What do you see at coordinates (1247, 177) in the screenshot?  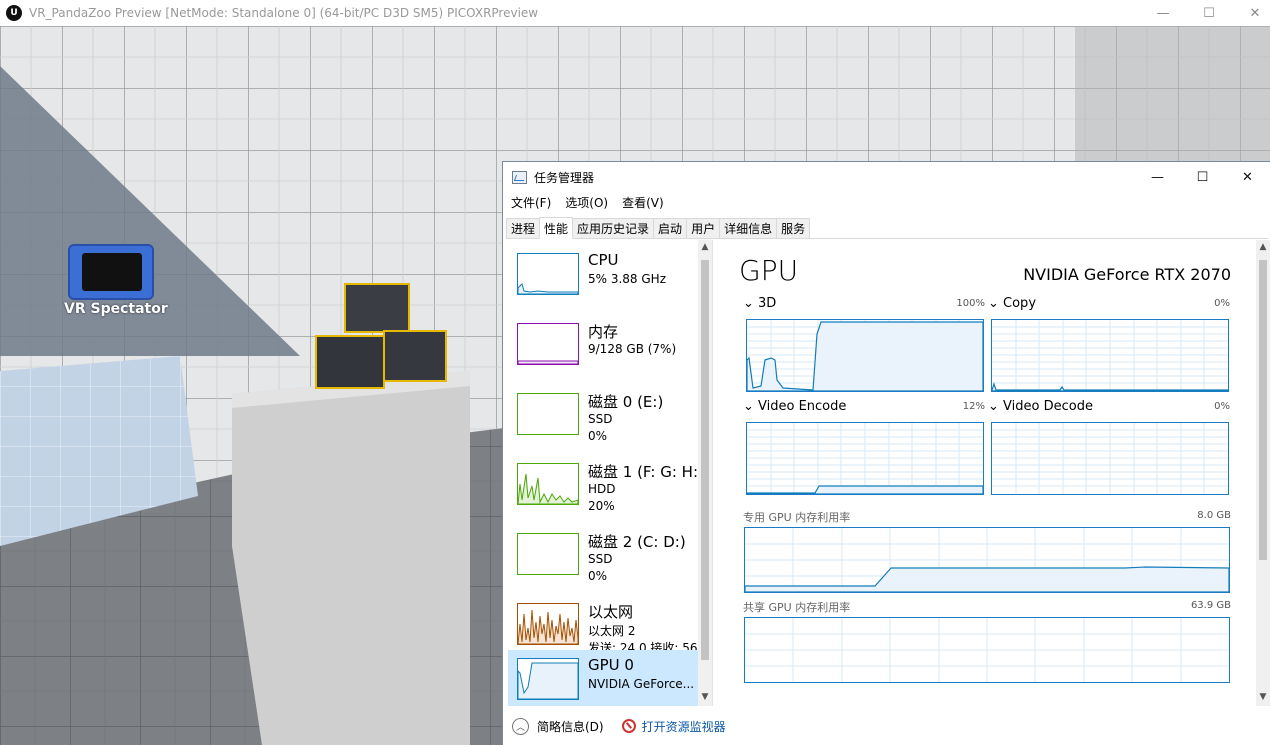 I see `tm-close-button: ✕` at bounding box center [1247, 177].